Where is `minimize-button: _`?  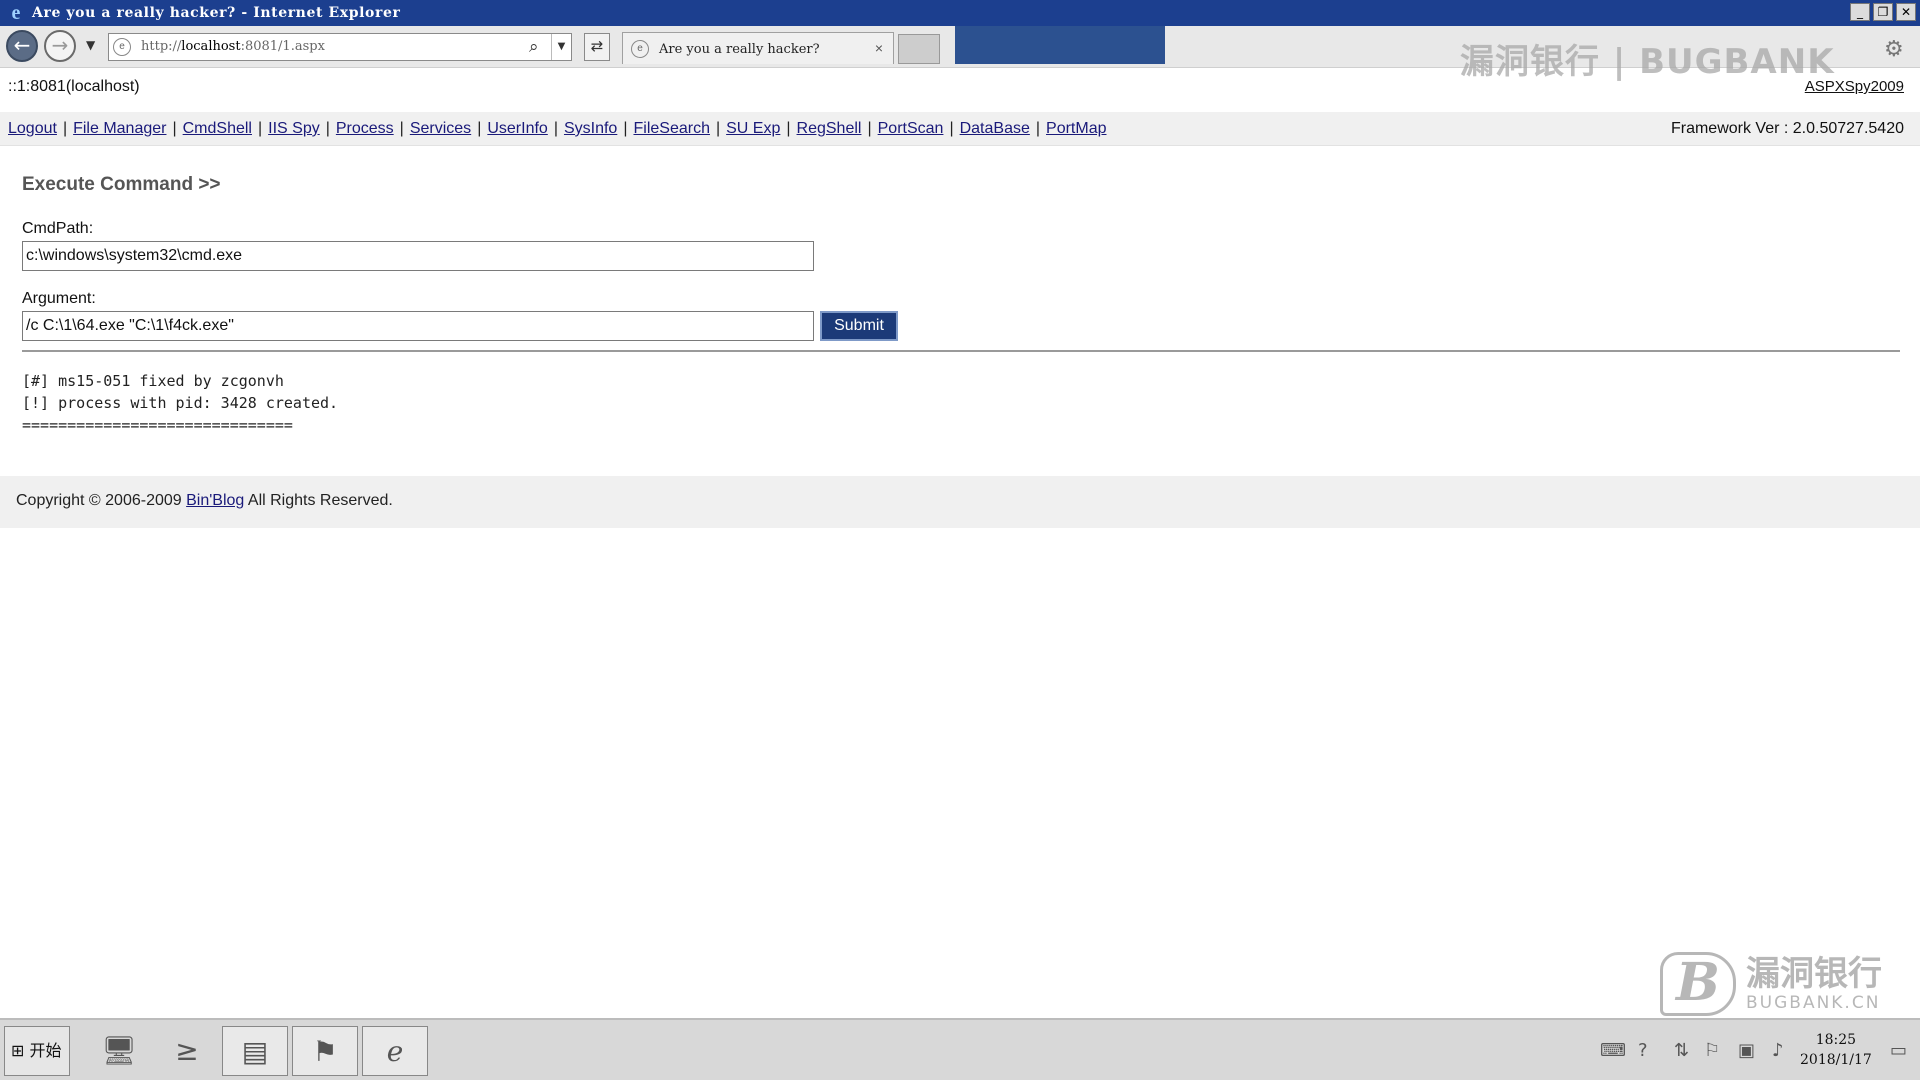
minimize-button: _ is located at coordinates (1860, 12).